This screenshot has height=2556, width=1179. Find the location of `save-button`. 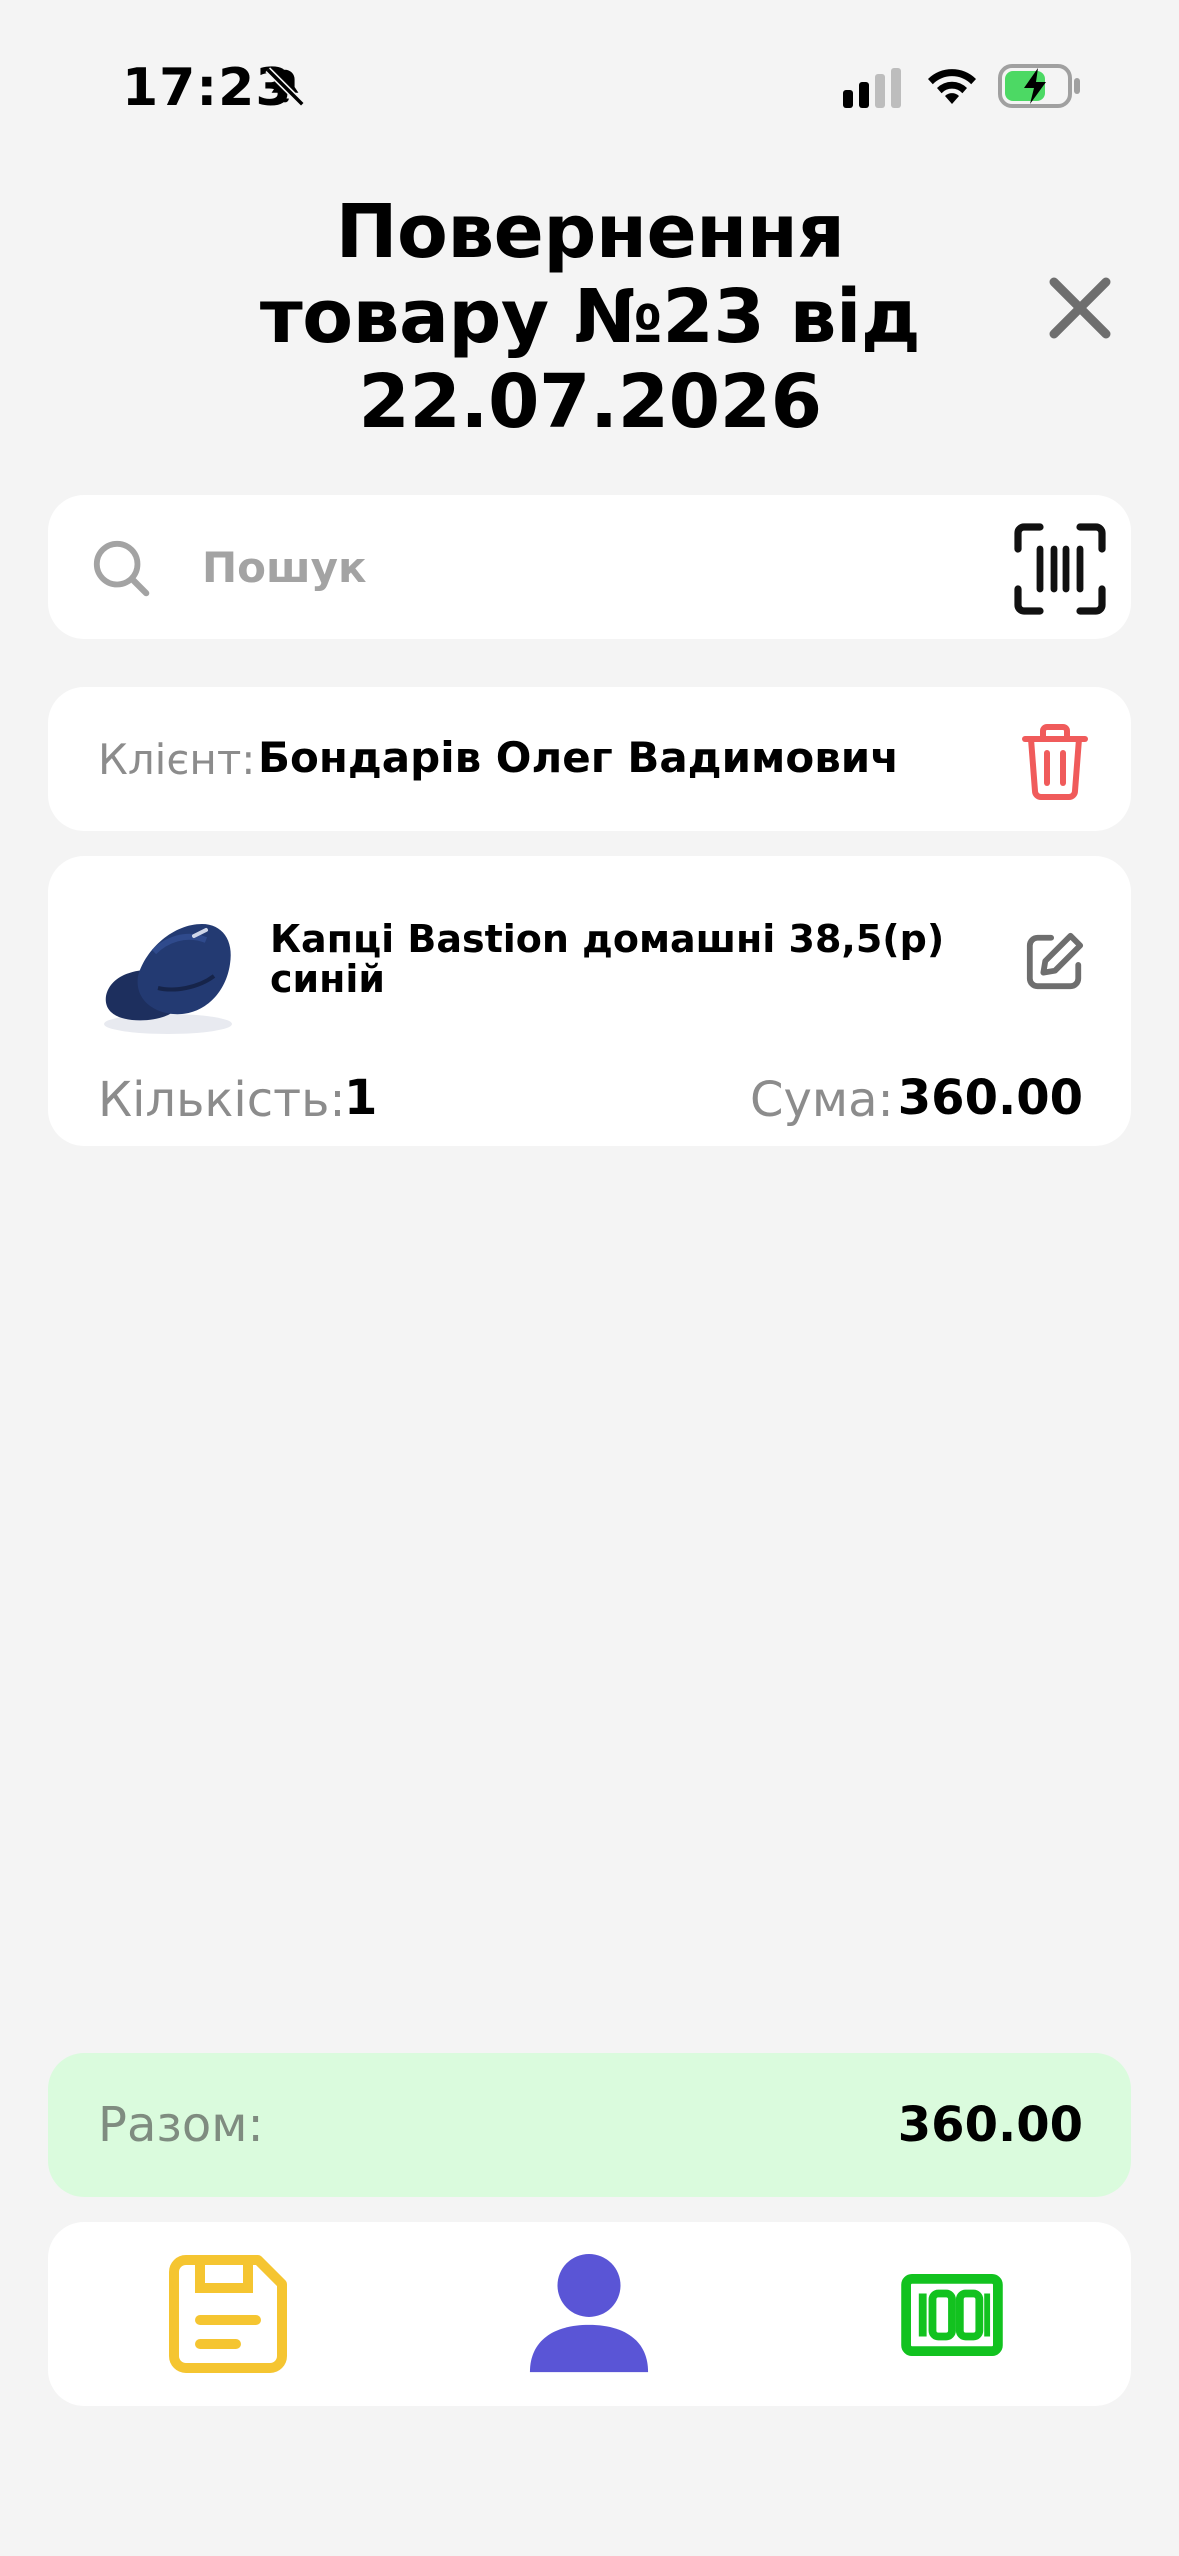

save-button is located at coordinates (228, 2314).